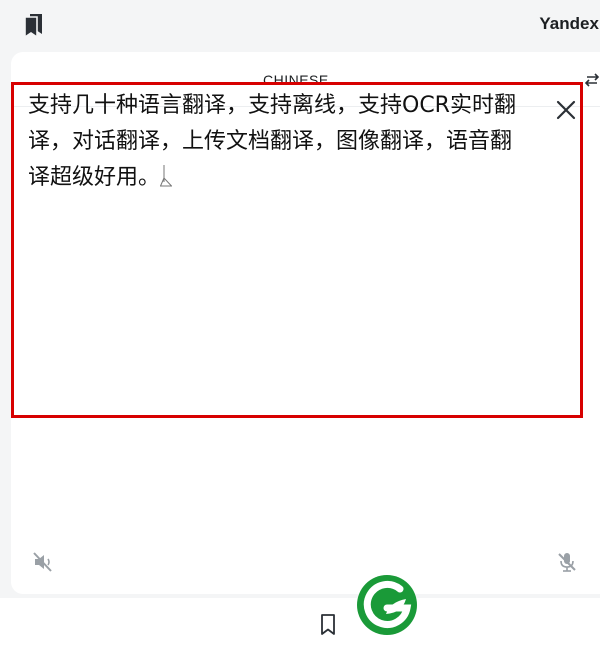 This screenshot has width=600, height=645. I want to click on speaker-muted-icon, so click(43, 562).